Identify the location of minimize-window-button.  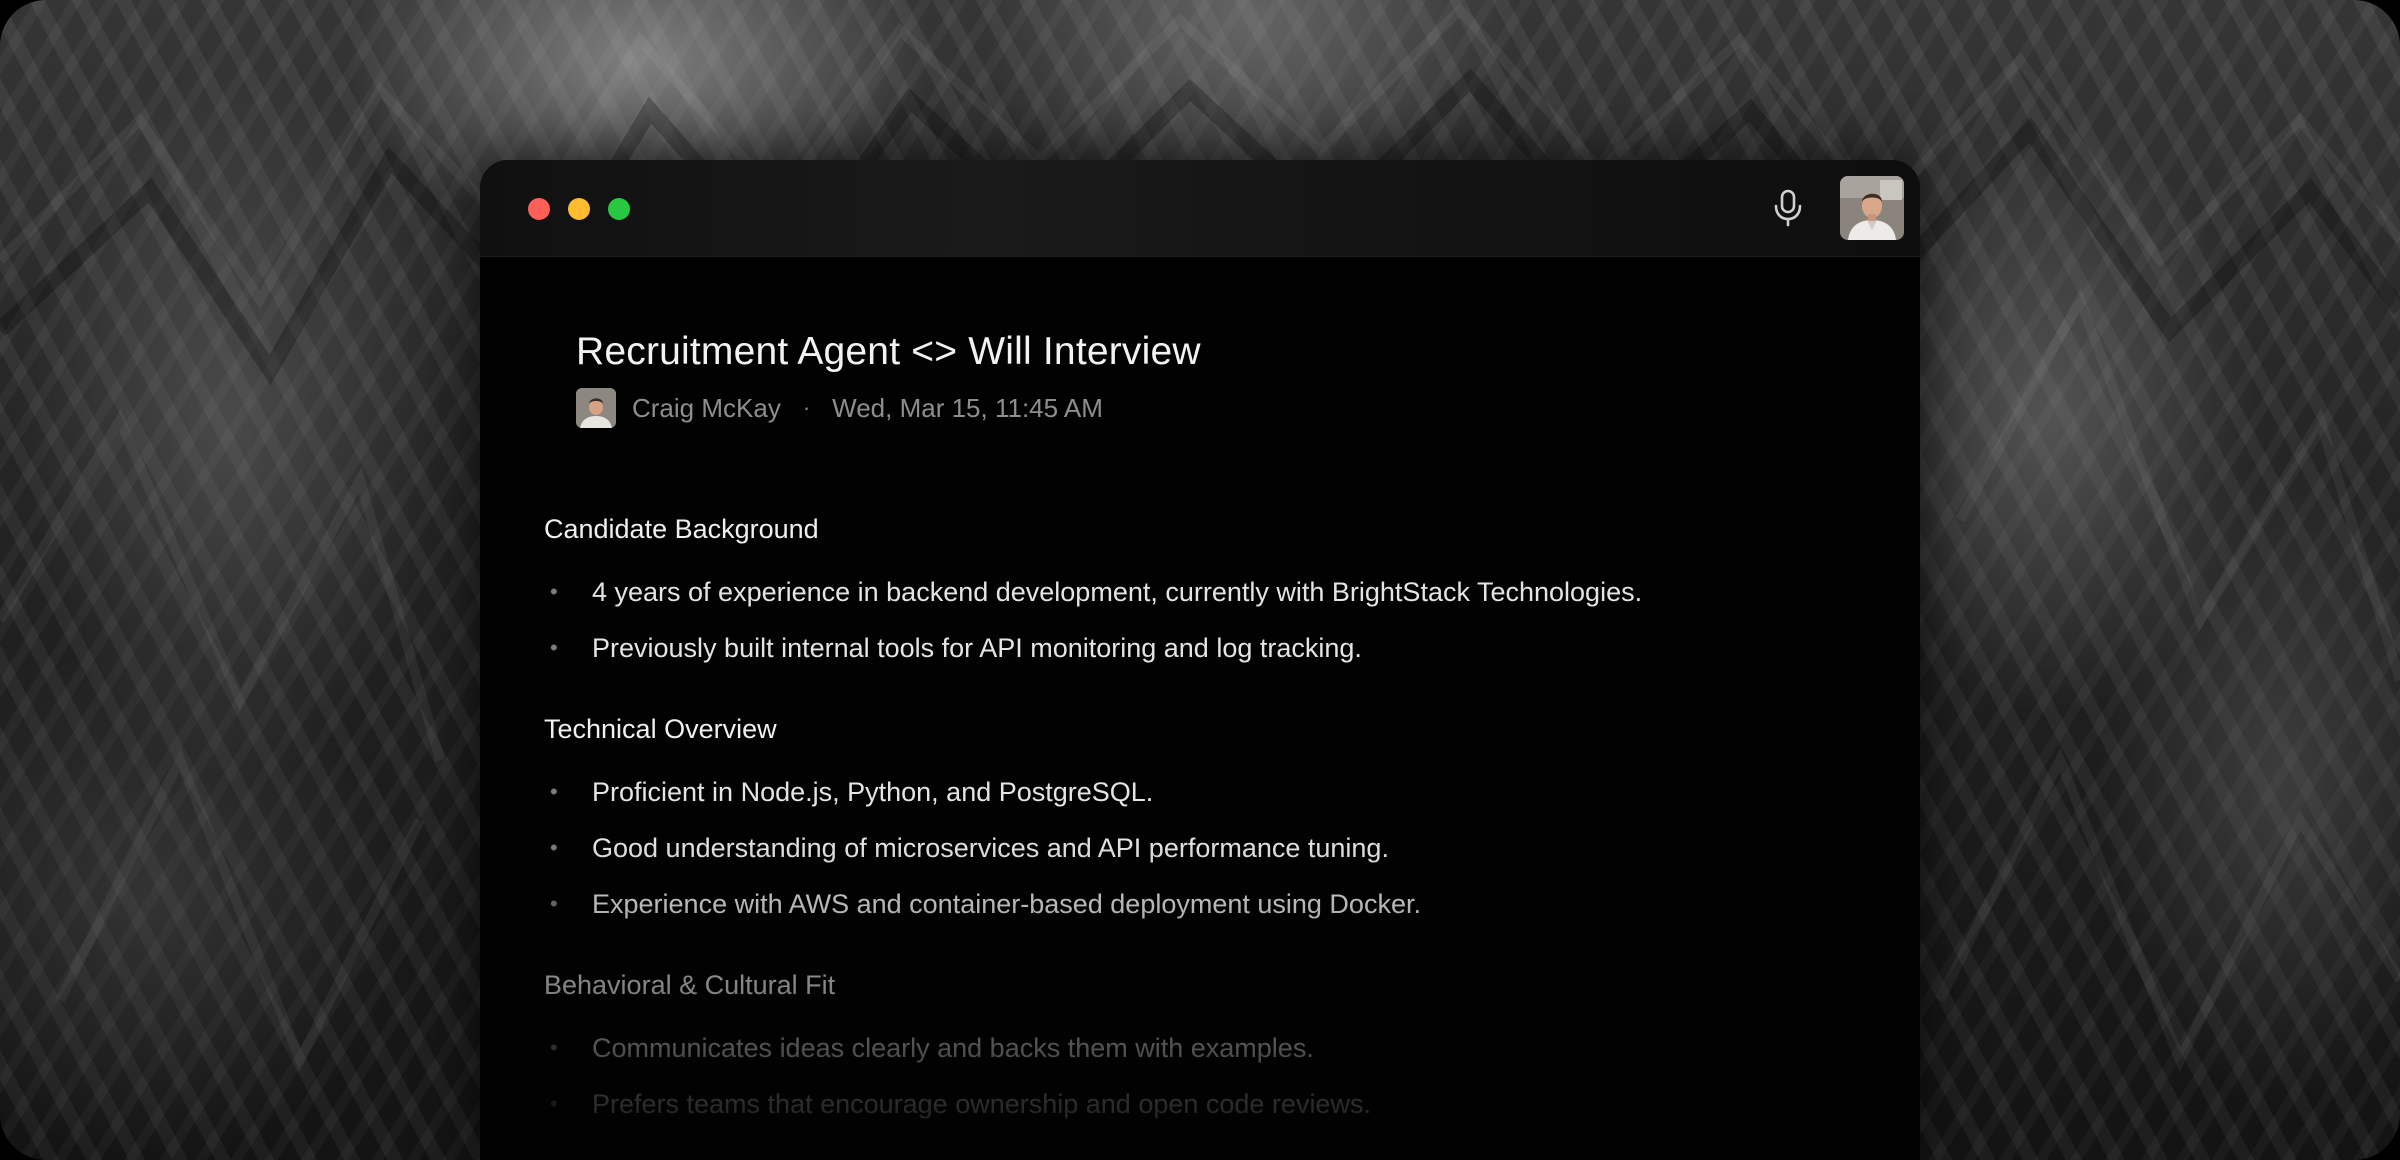
(579, 209).